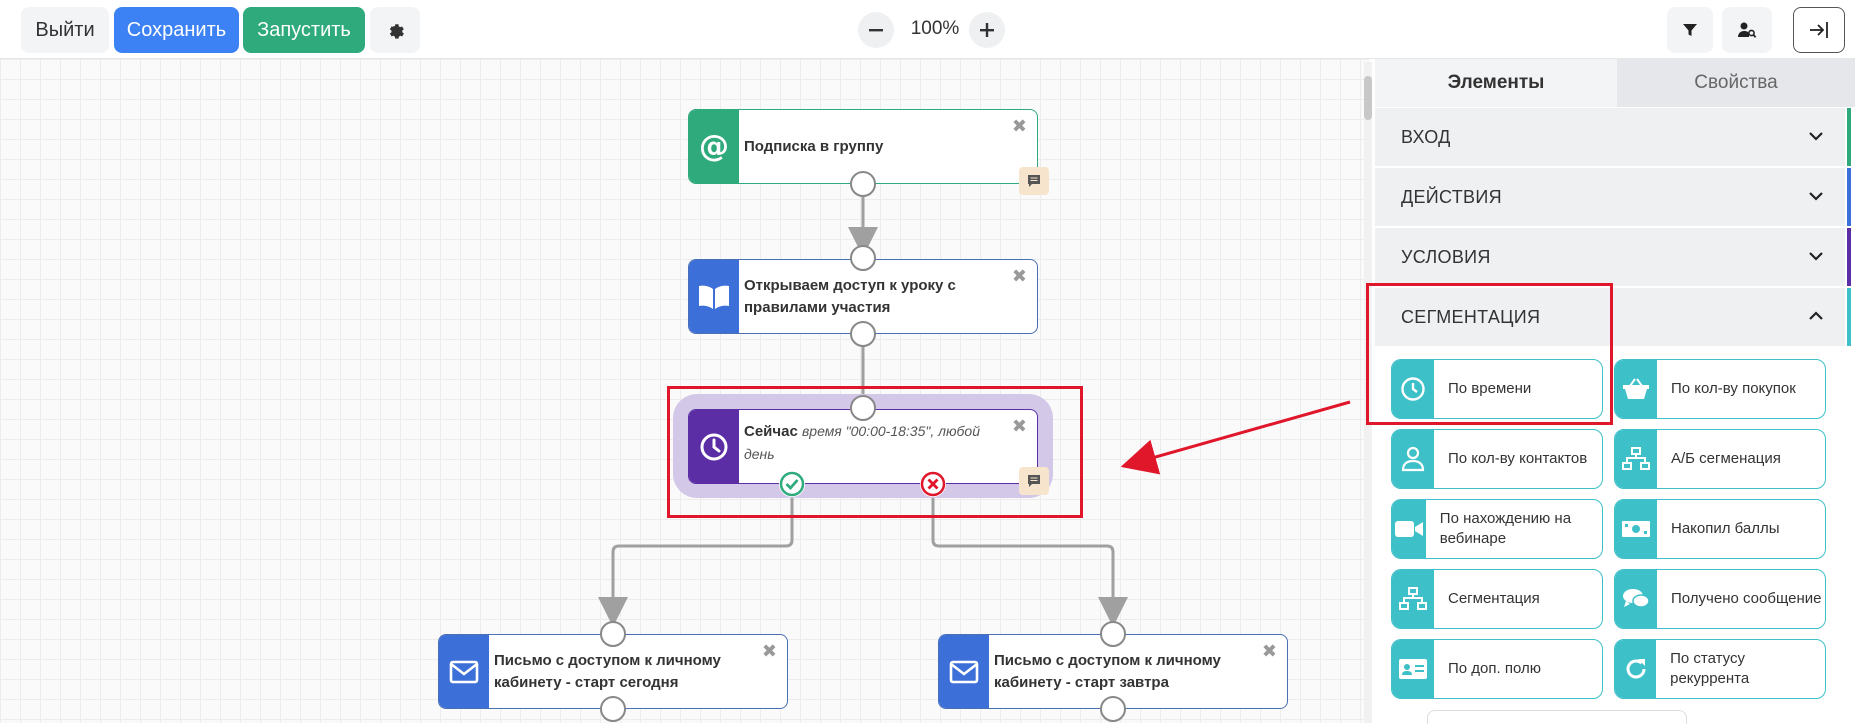 The height and width of the screenshot is (724, 1855). I want to click on plus-icon, so click(987, 30).